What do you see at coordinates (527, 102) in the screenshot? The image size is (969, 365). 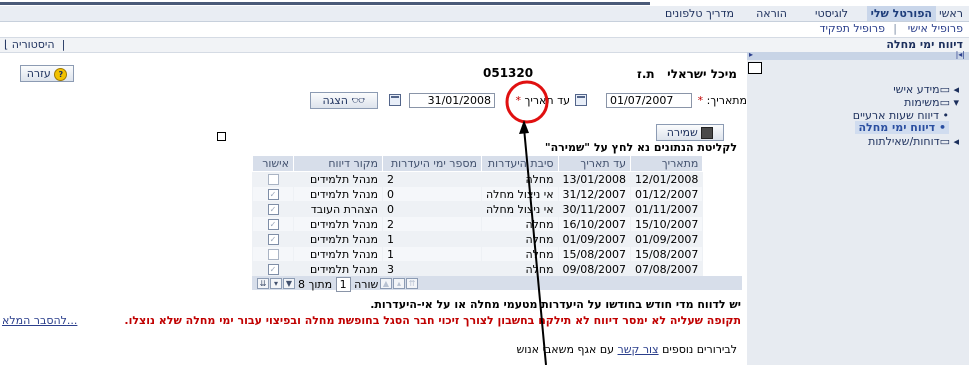 I see `highlight-circle` at bounding box center [527, 102].